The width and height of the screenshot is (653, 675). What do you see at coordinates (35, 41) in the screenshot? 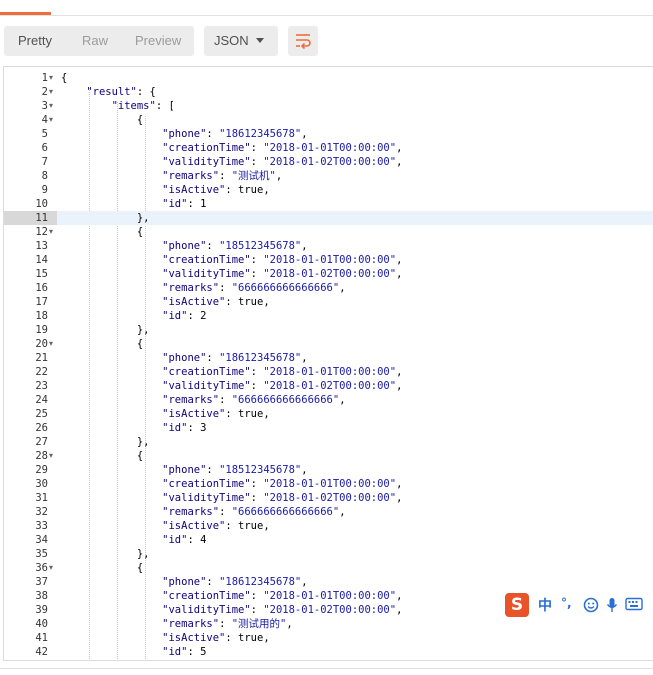
I see `pretty-button: Pretty` at bounding box center [35, 41].